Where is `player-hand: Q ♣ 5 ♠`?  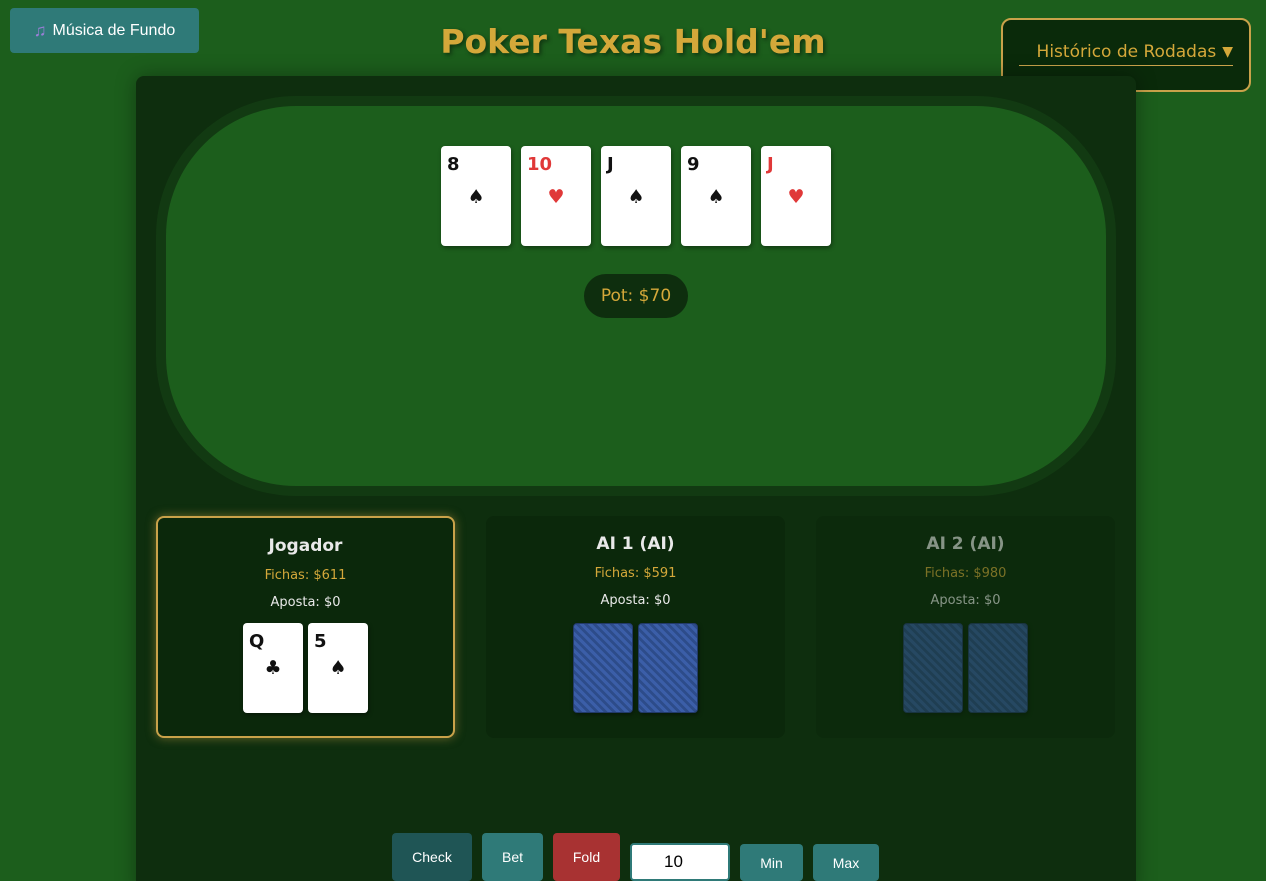
player-hand: Q ♣ 5 ♠ is located at coordinates (305, 668).